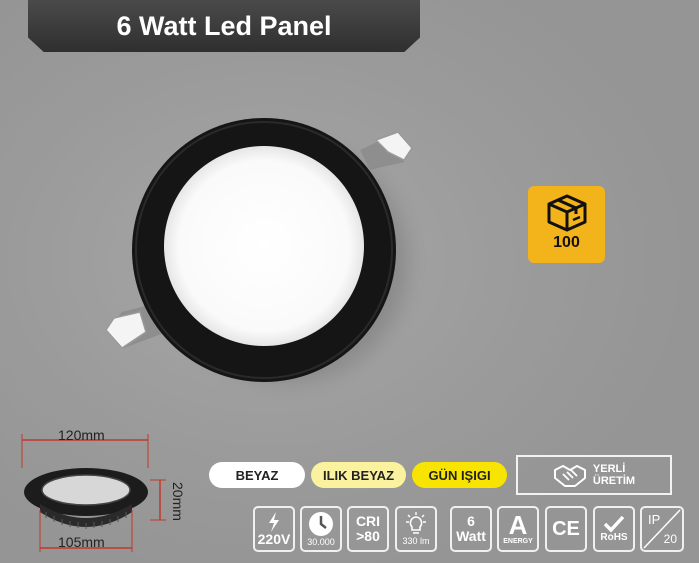  I want to click on energy-label: ENERGY, so click(518, 541).